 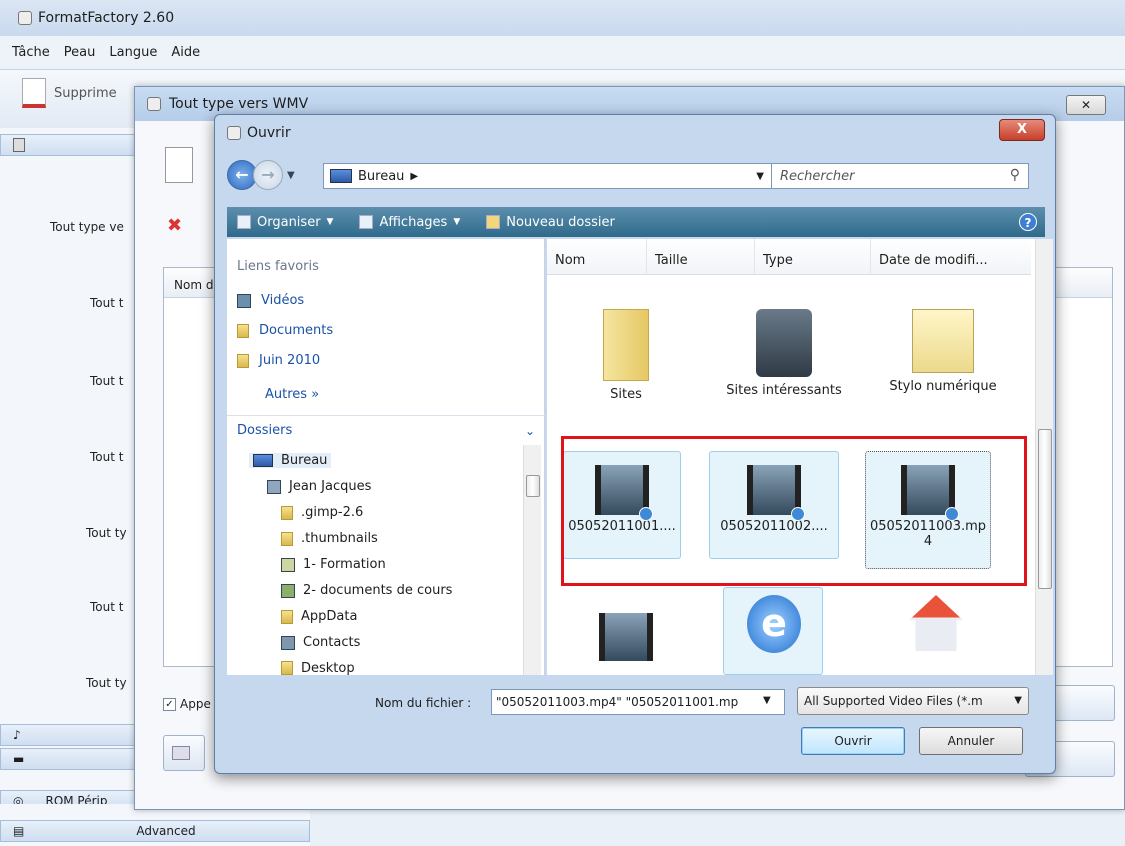 What do you see at coordinates (187, 704) in the screenshot?
I see `append-checkbox: ✓ Appe` at bounding box center [187, 704].